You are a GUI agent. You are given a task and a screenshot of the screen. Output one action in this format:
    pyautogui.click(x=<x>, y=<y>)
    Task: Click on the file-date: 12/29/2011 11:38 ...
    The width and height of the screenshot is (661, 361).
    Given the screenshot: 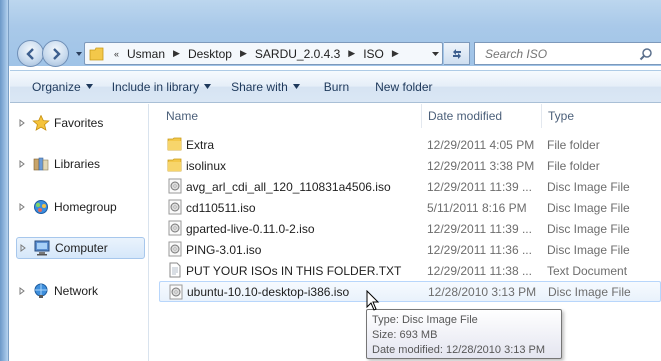 What is the action you would take?
    pyautogui.click(x=479, y=270)
    